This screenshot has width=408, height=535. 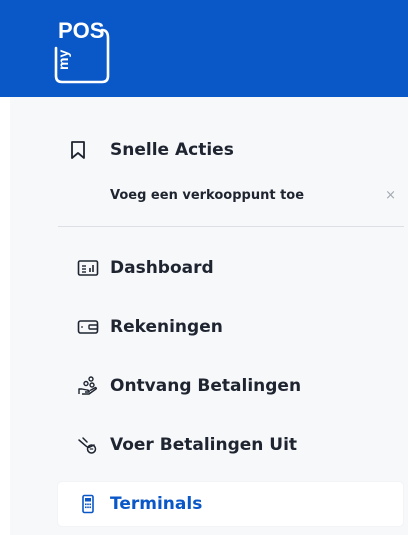 What do you see at coordinates (207, 195) in the screenshot?
I see `quick-action-label: Voeg een verkooppunt toe` at bounding box center [207, 195].